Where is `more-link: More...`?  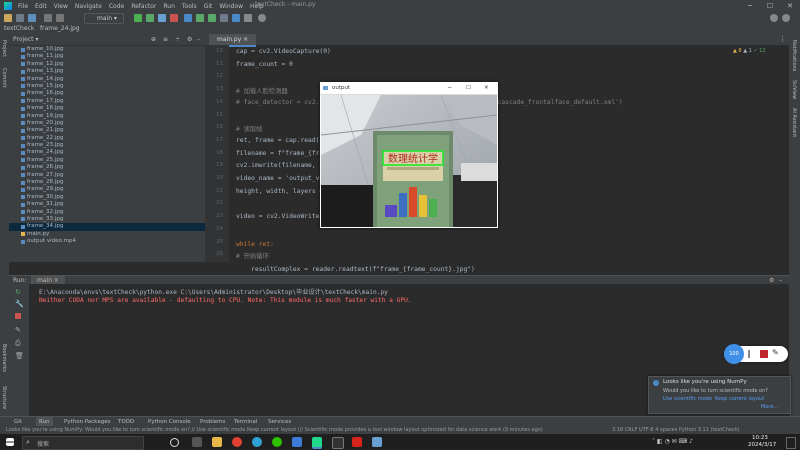
more-link: More... is located at coordinates (769, 407).